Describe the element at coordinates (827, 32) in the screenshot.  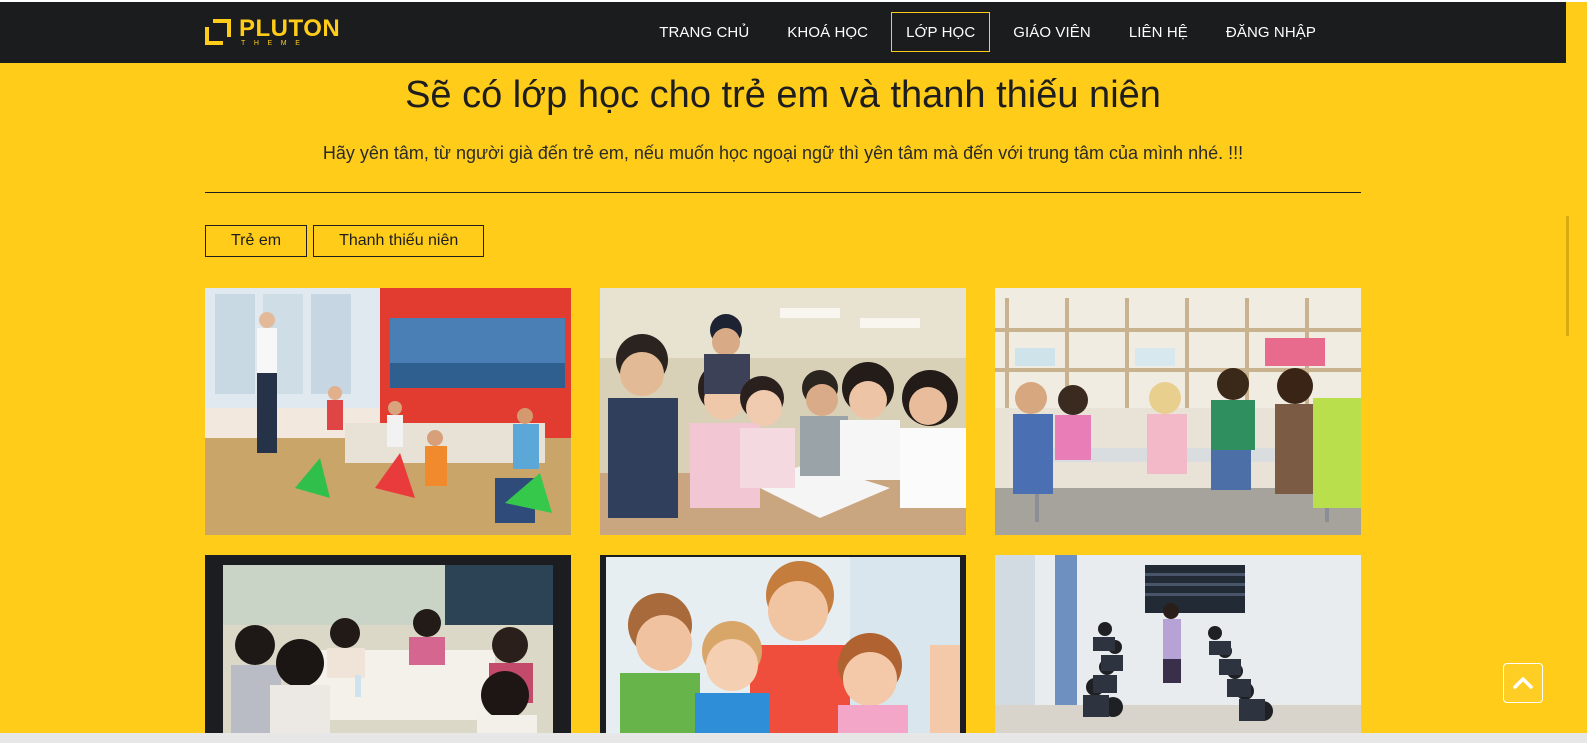
I see `nav-item-courses: KHOÁ HỌC` at that location.